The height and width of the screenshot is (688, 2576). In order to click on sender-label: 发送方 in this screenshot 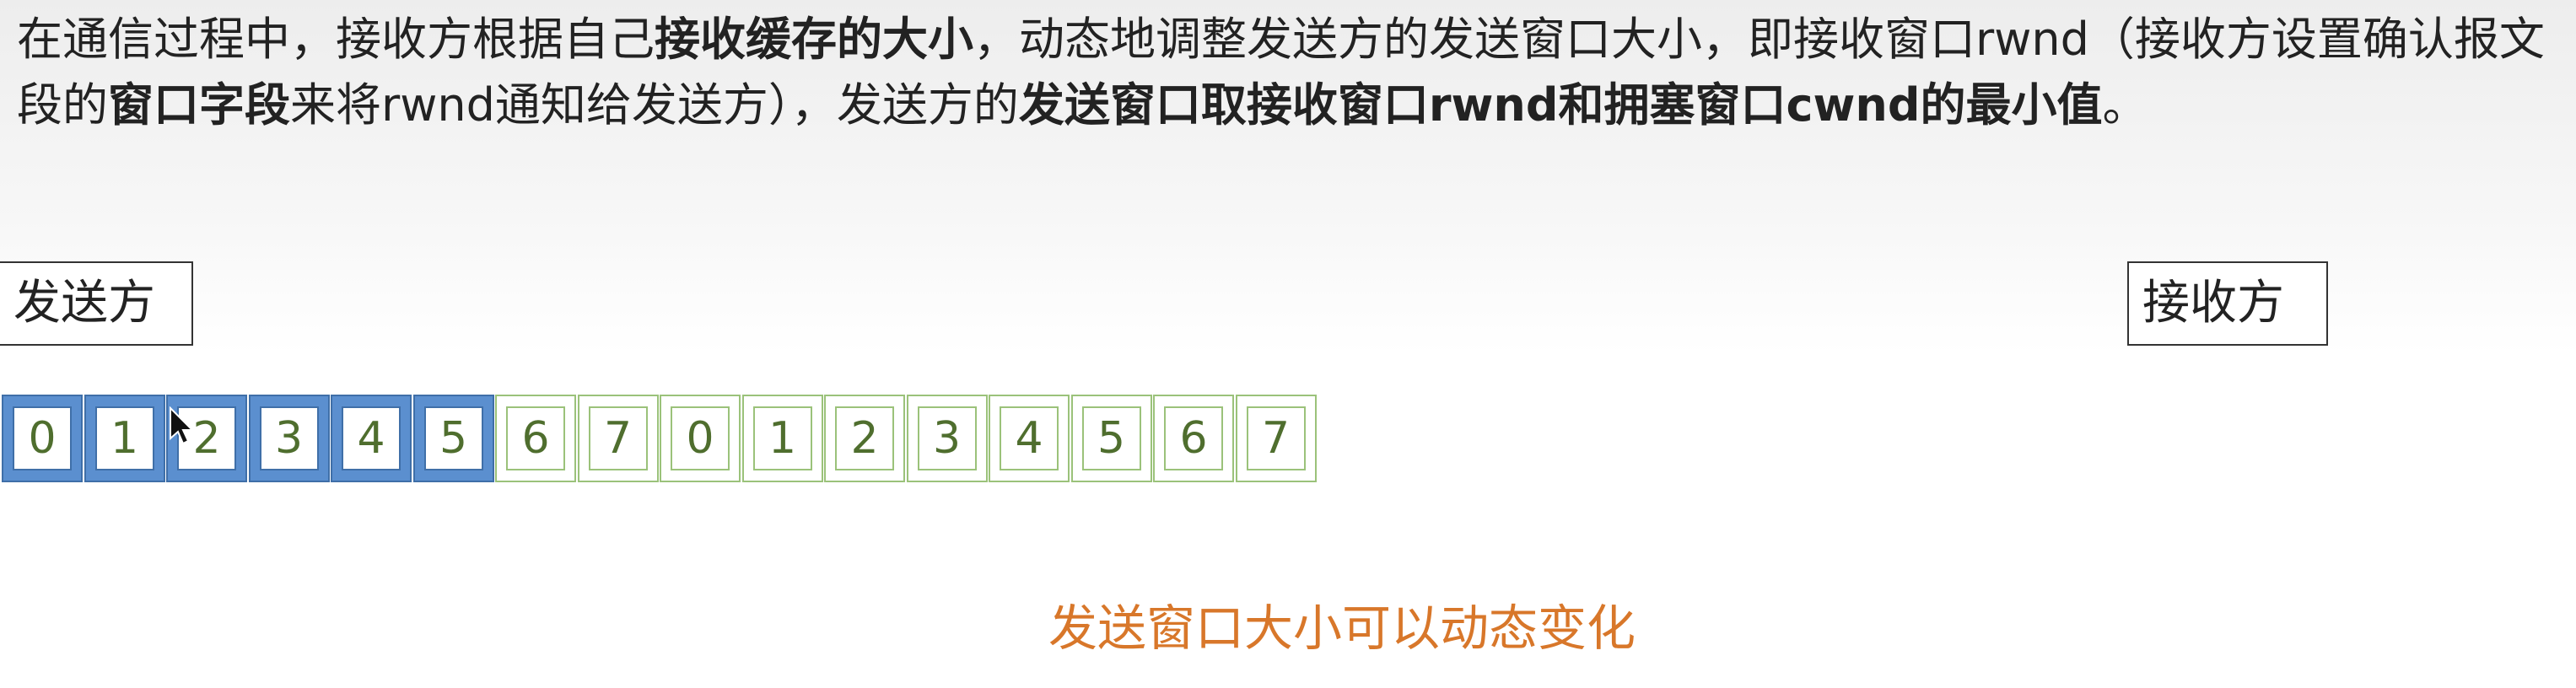, I will do `click(96, 303)`.